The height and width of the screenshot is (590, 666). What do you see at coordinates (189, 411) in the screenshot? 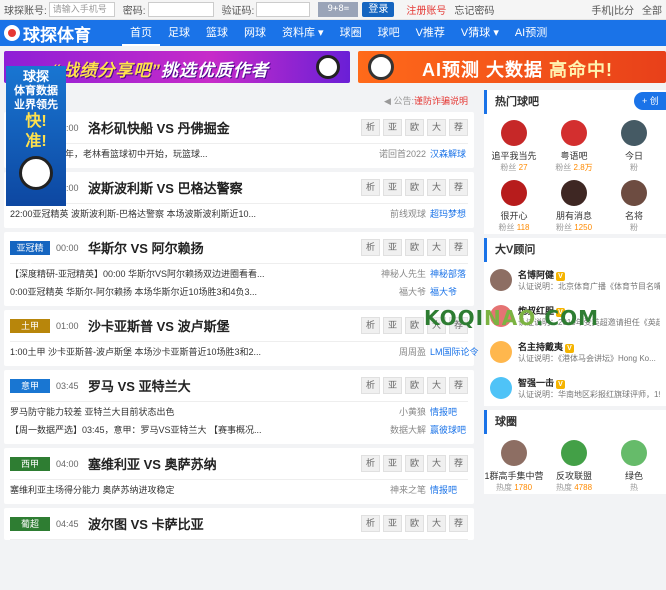
I see `tip-text: 罗马防守能力较差 亚特兰大目前状态出色` at bounding box center [189, 411].